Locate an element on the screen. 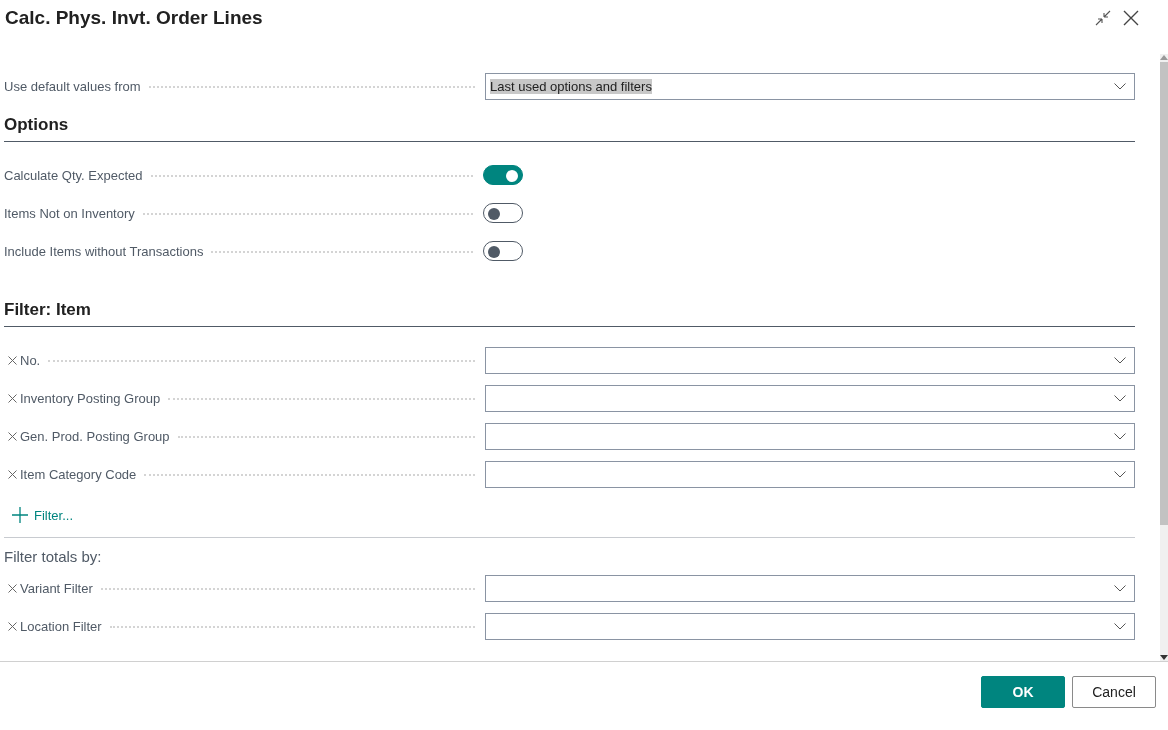 The height and width of the screenshot is (730, 1168). filter-label: Variant Filter is located at coordinates (56, 588).